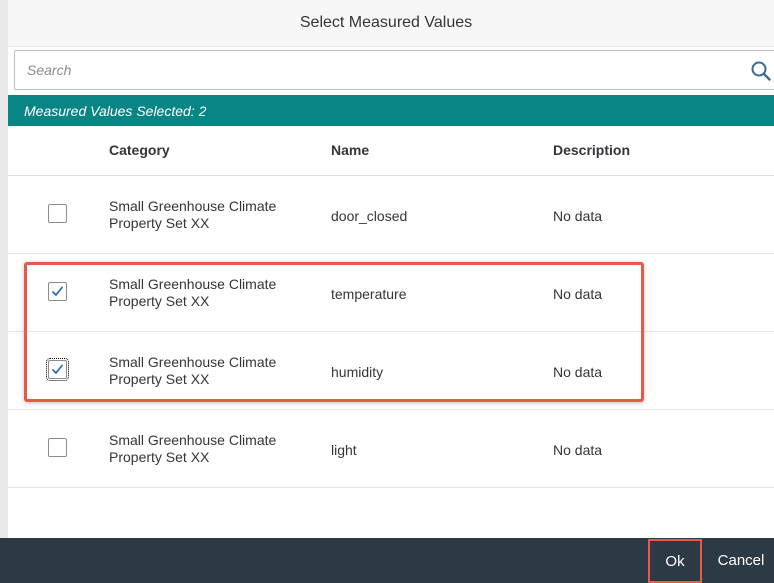 The width and height of the screenshot is (774, 583). I want to click on table-header: Category Name Description, so click(391, 151).